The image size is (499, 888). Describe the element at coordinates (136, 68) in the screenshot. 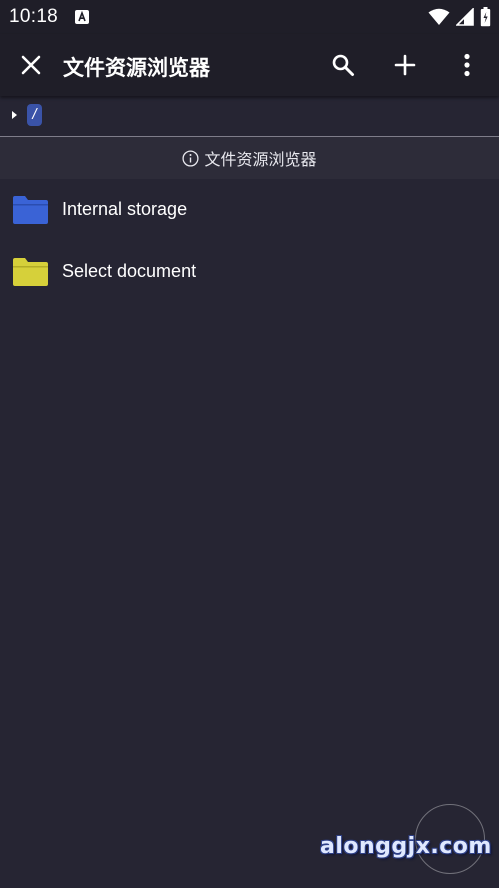

I see `app-title: 文件资源浏览器` at that location.